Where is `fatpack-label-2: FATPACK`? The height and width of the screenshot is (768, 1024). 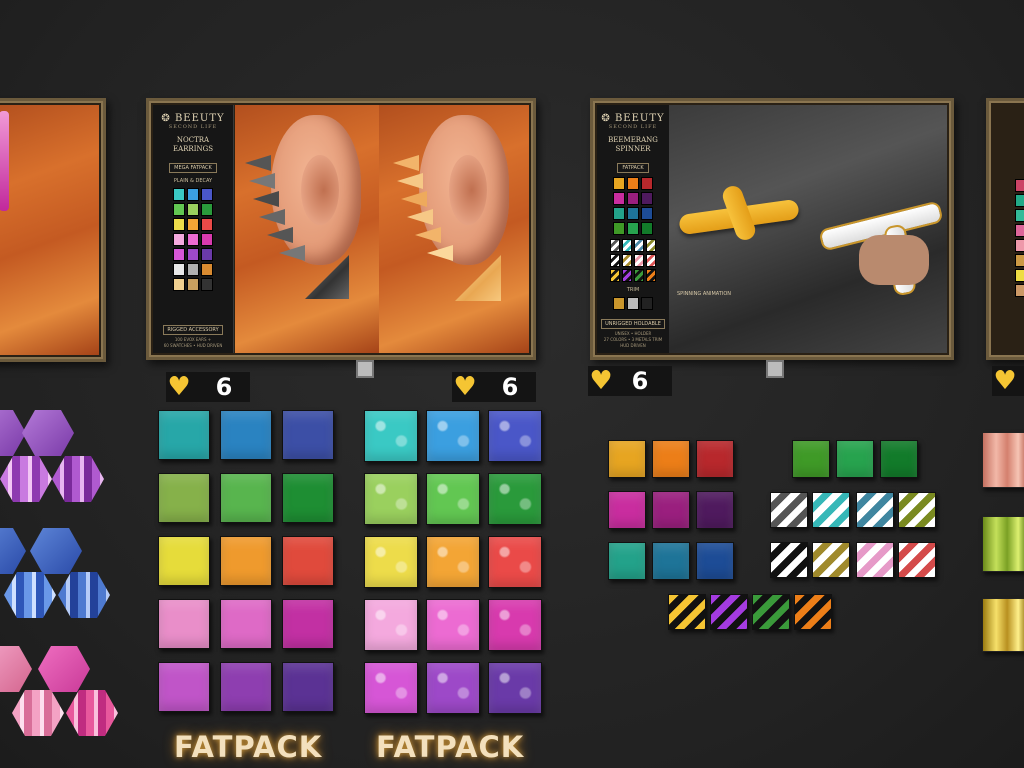
fatpack-label-2: FATPACK is located at coordinates (450, 747).